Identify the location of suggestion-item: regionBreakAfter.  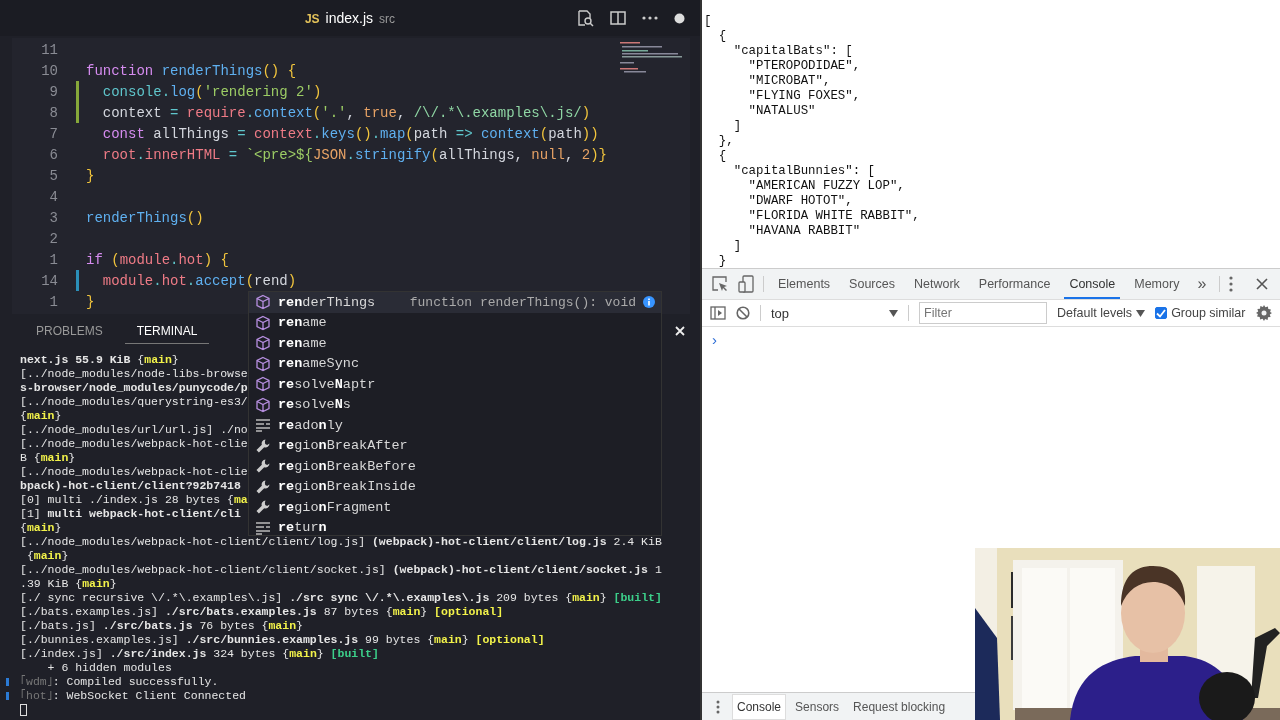
(455, 445).